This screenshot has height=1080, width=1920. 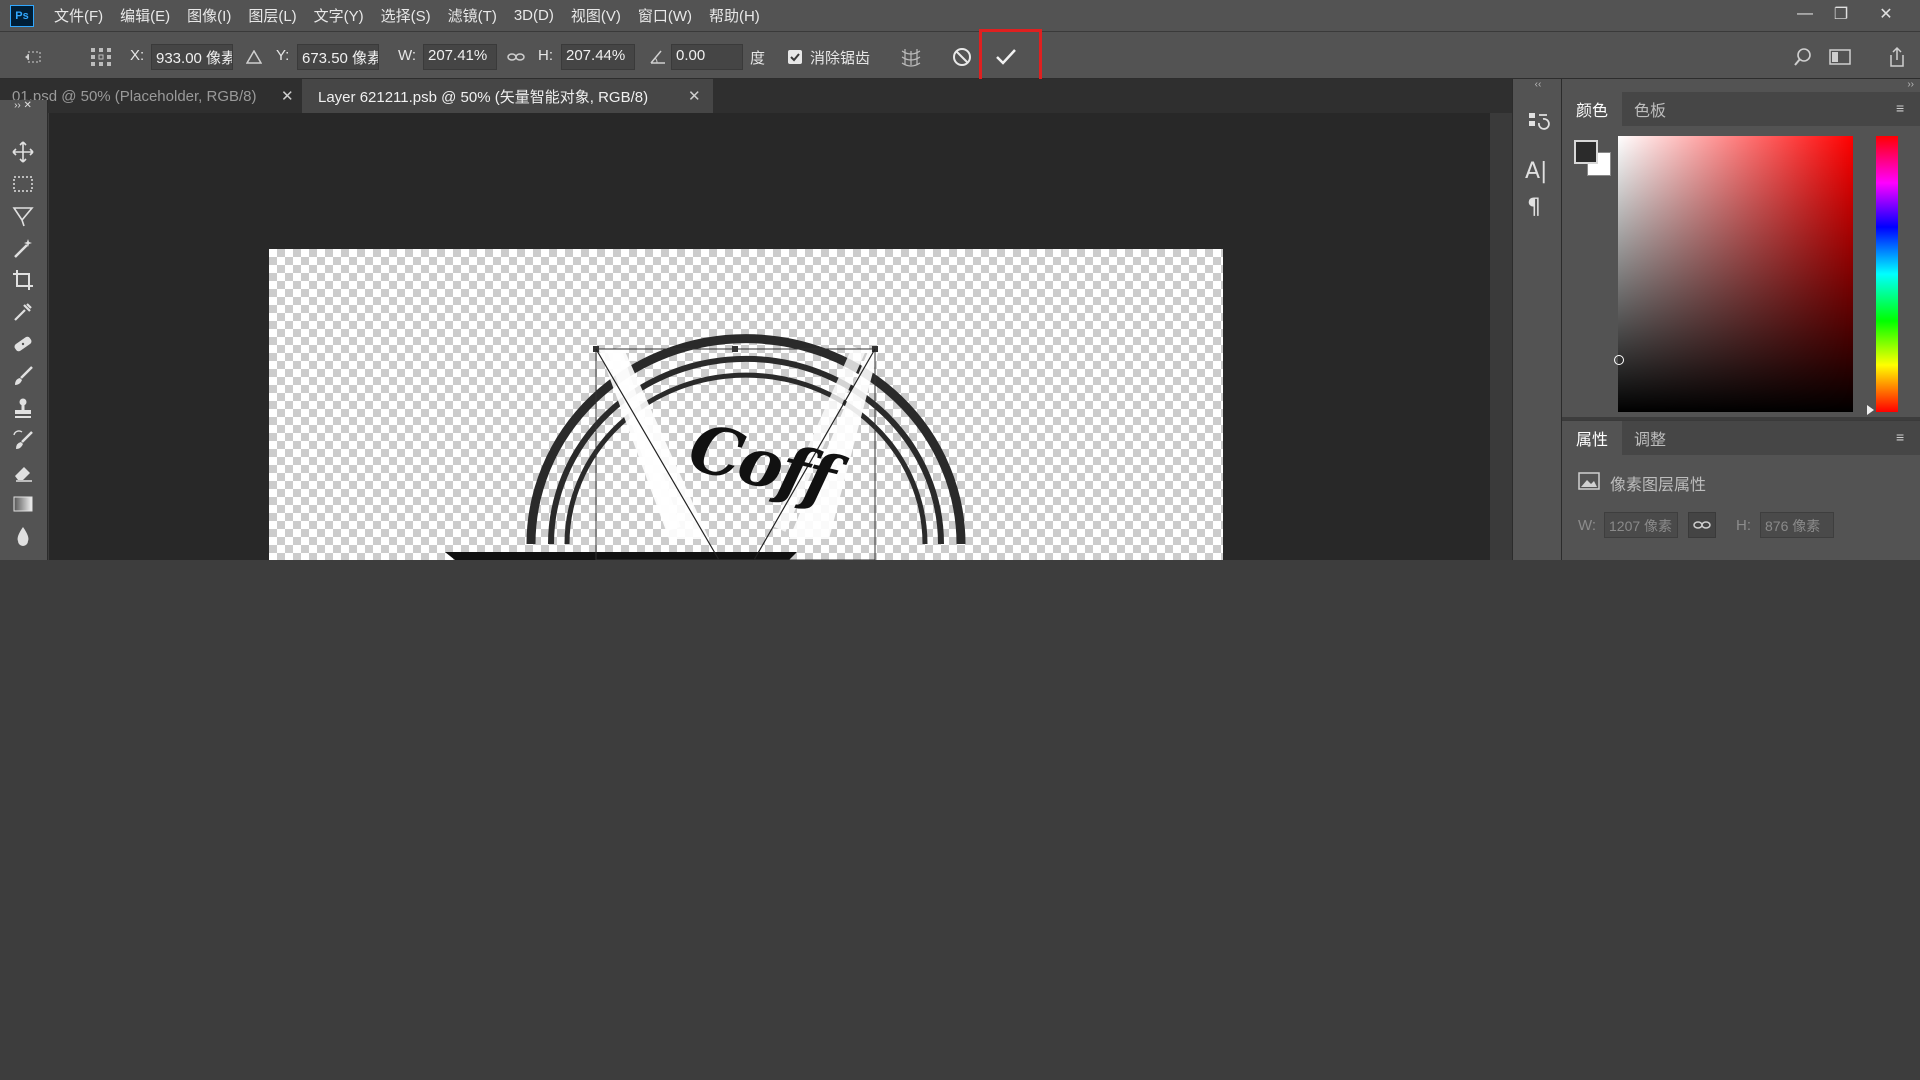 I want to click on pixel-layer-icon, so click(x=1589, y=481).